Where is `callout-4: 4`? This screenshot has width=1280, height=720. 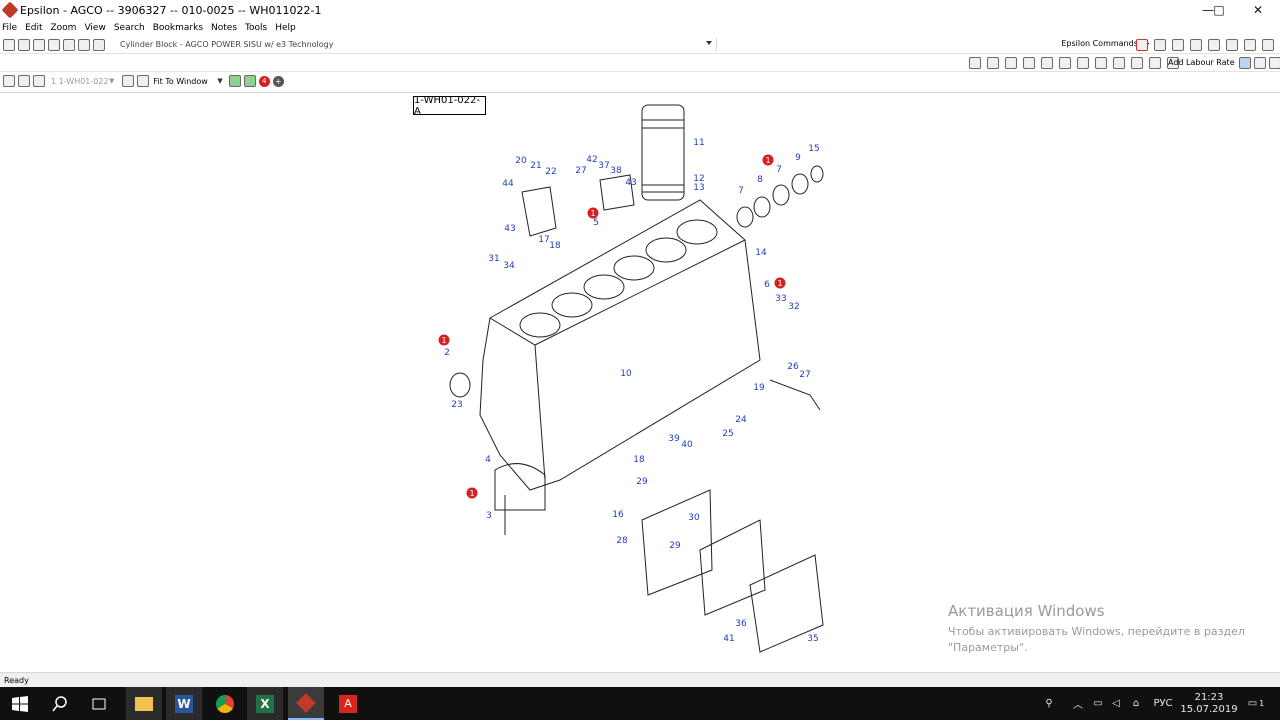
callout-4: 4 is located at coordinates (488, 460).